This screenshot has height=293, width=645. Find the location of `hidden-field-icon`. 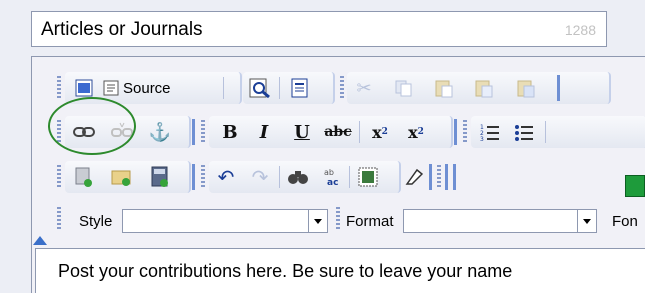

hidden-field-icon is located at coordinates (160, 177).